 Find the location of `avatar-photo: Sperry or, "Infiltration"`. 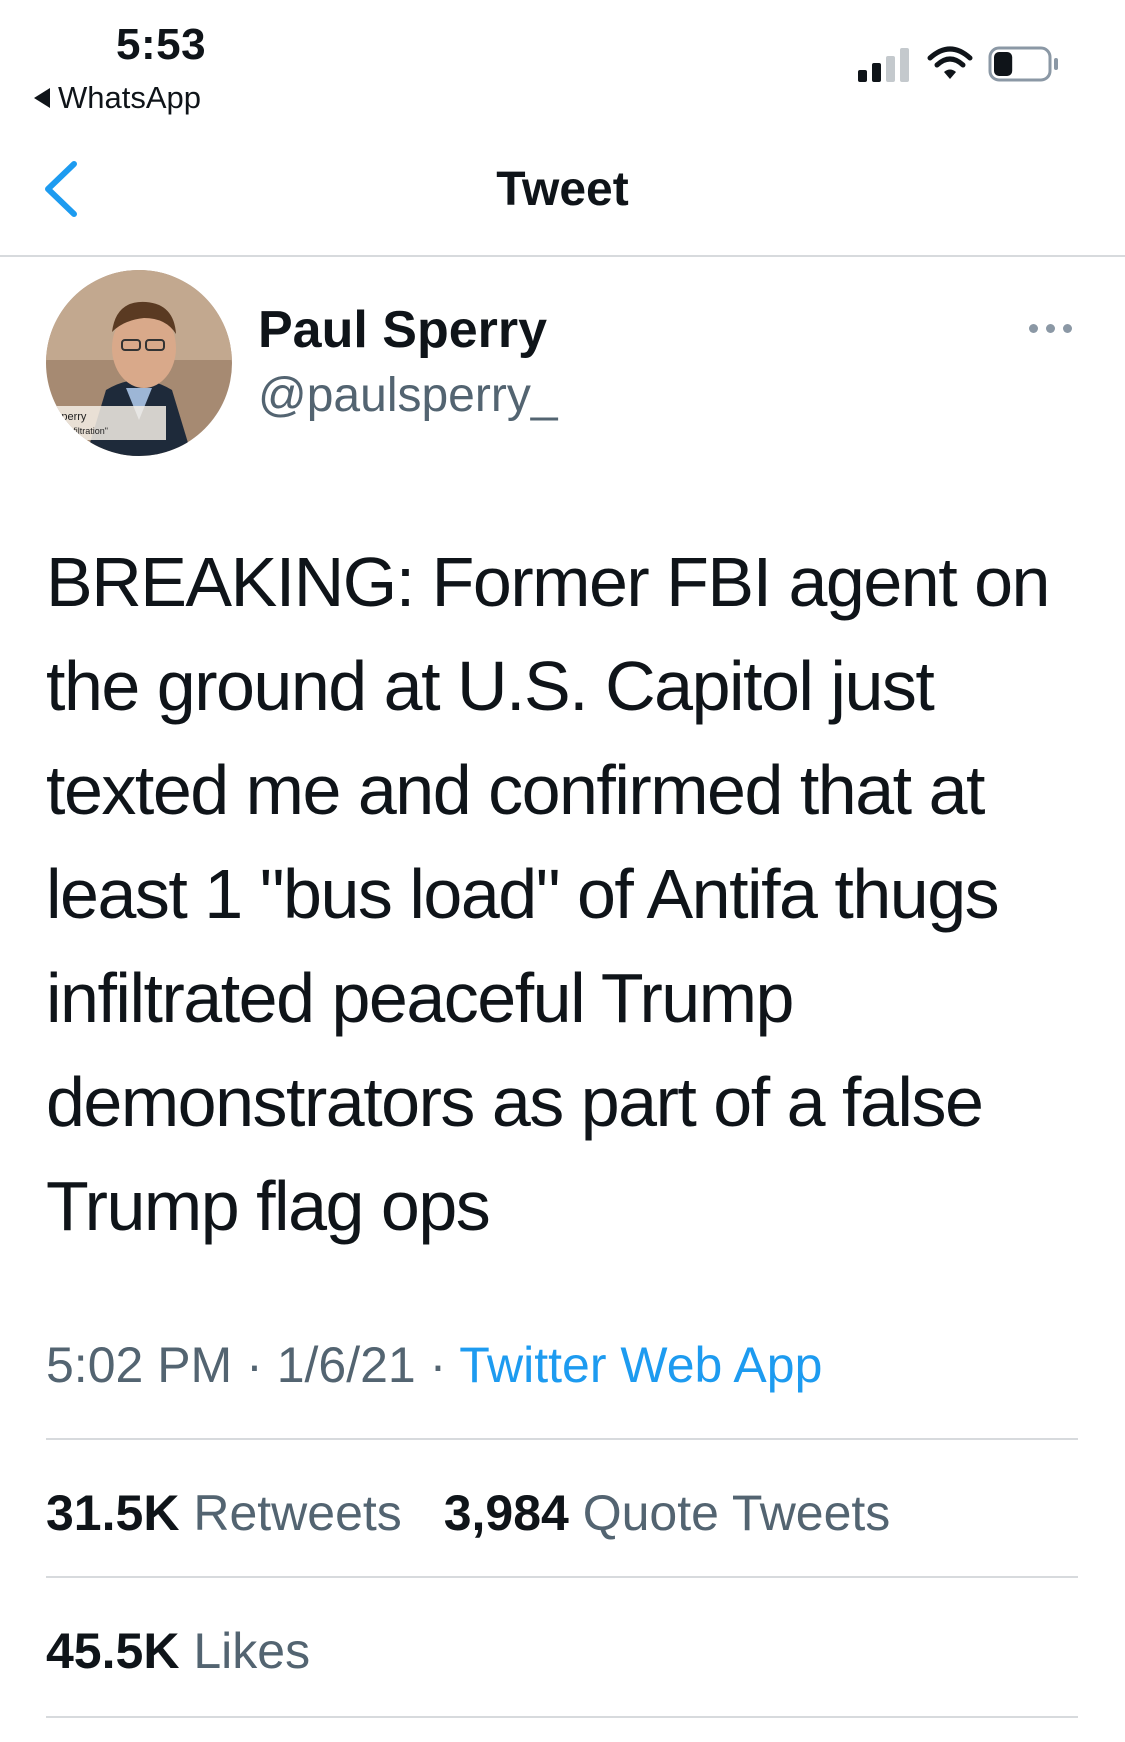

avatar-photo: Sperry or, "Infiltration" is located at coordinates (139, 363).